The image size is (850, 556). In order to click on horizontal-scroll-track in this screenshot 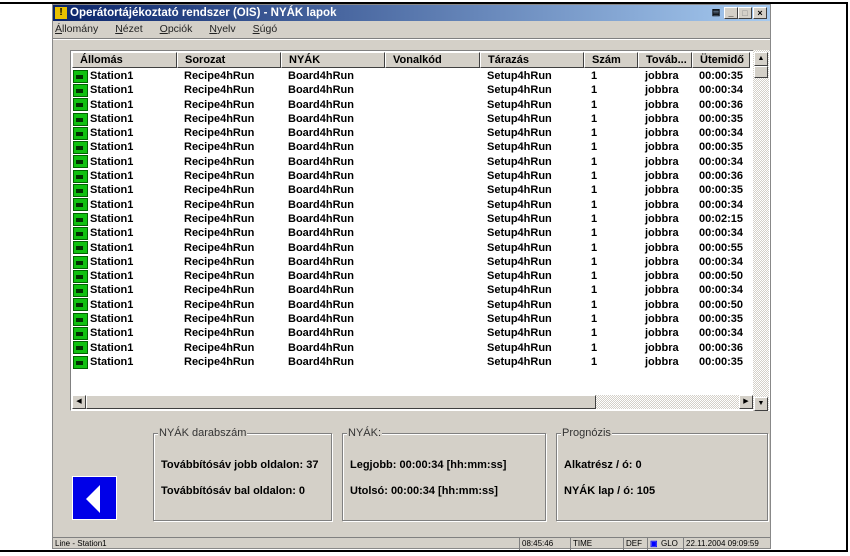, I will do `click(667, 402)`.